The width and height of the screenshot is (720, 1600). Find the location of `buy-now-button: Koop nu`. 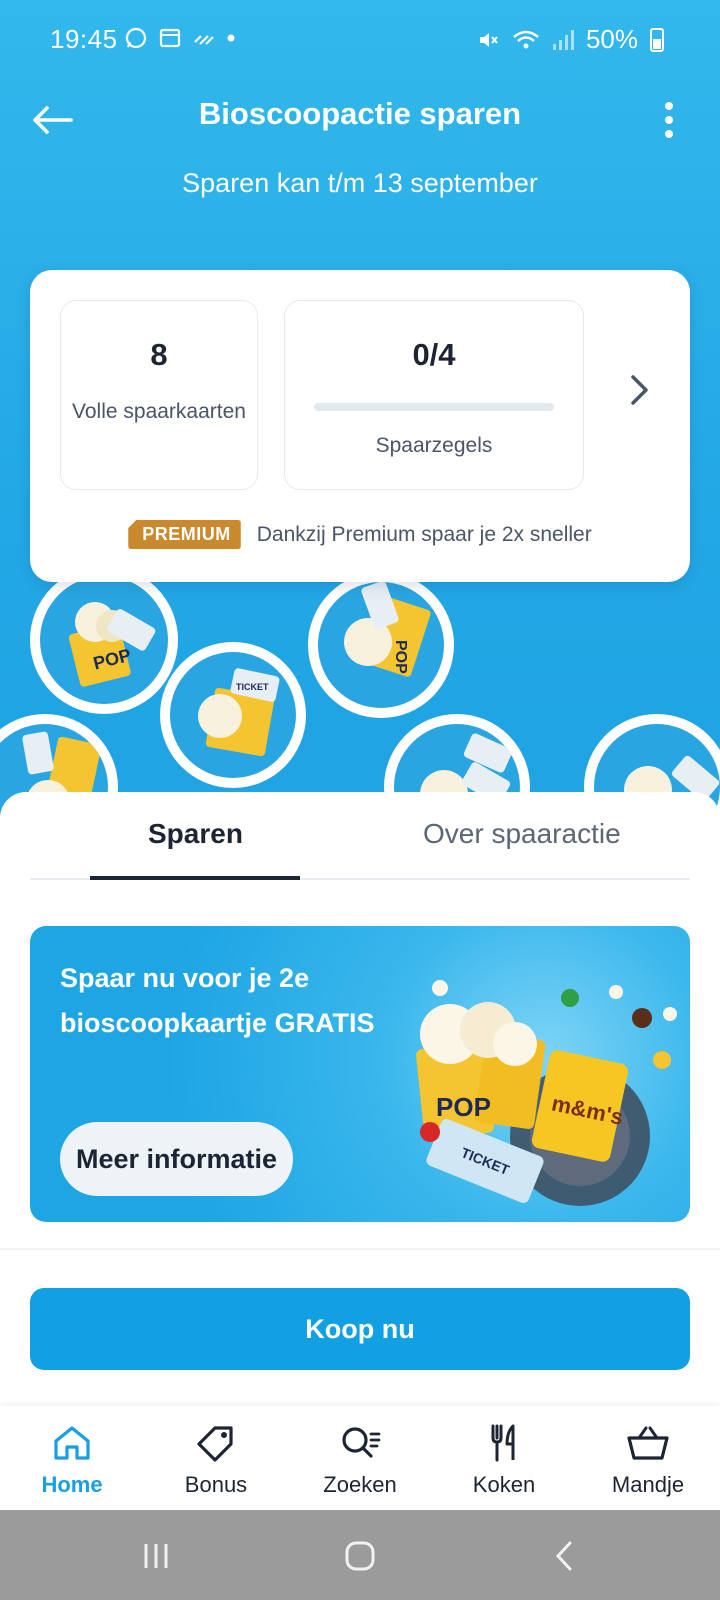

buy-now-button: Koop nu is located at coordinates (360, 1329).